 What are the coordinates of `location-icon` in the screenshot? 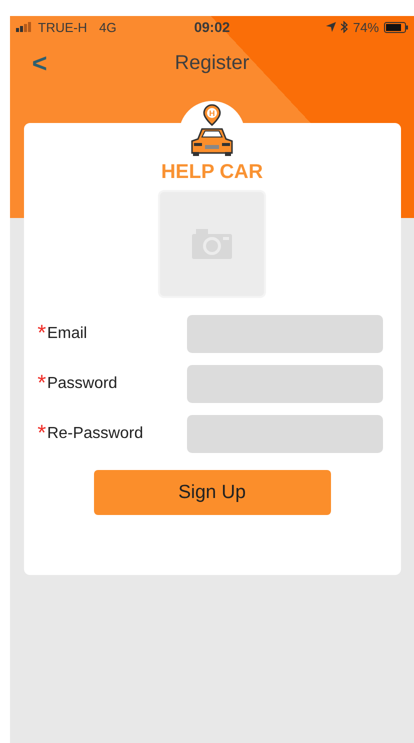 It's located at (331, 27).